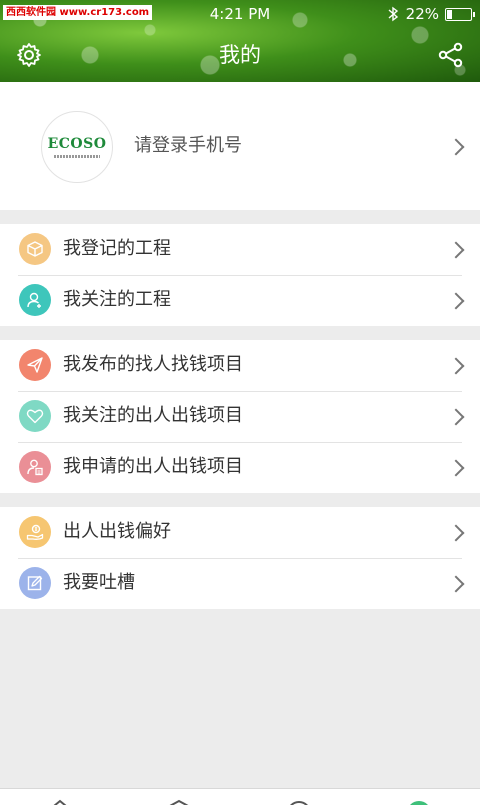 The width and height of the screenshot is (480, 805). What do you see at coordinates (35, 416) in the screenshot?
I see `heart-icon` at bounding box center [35, 416].